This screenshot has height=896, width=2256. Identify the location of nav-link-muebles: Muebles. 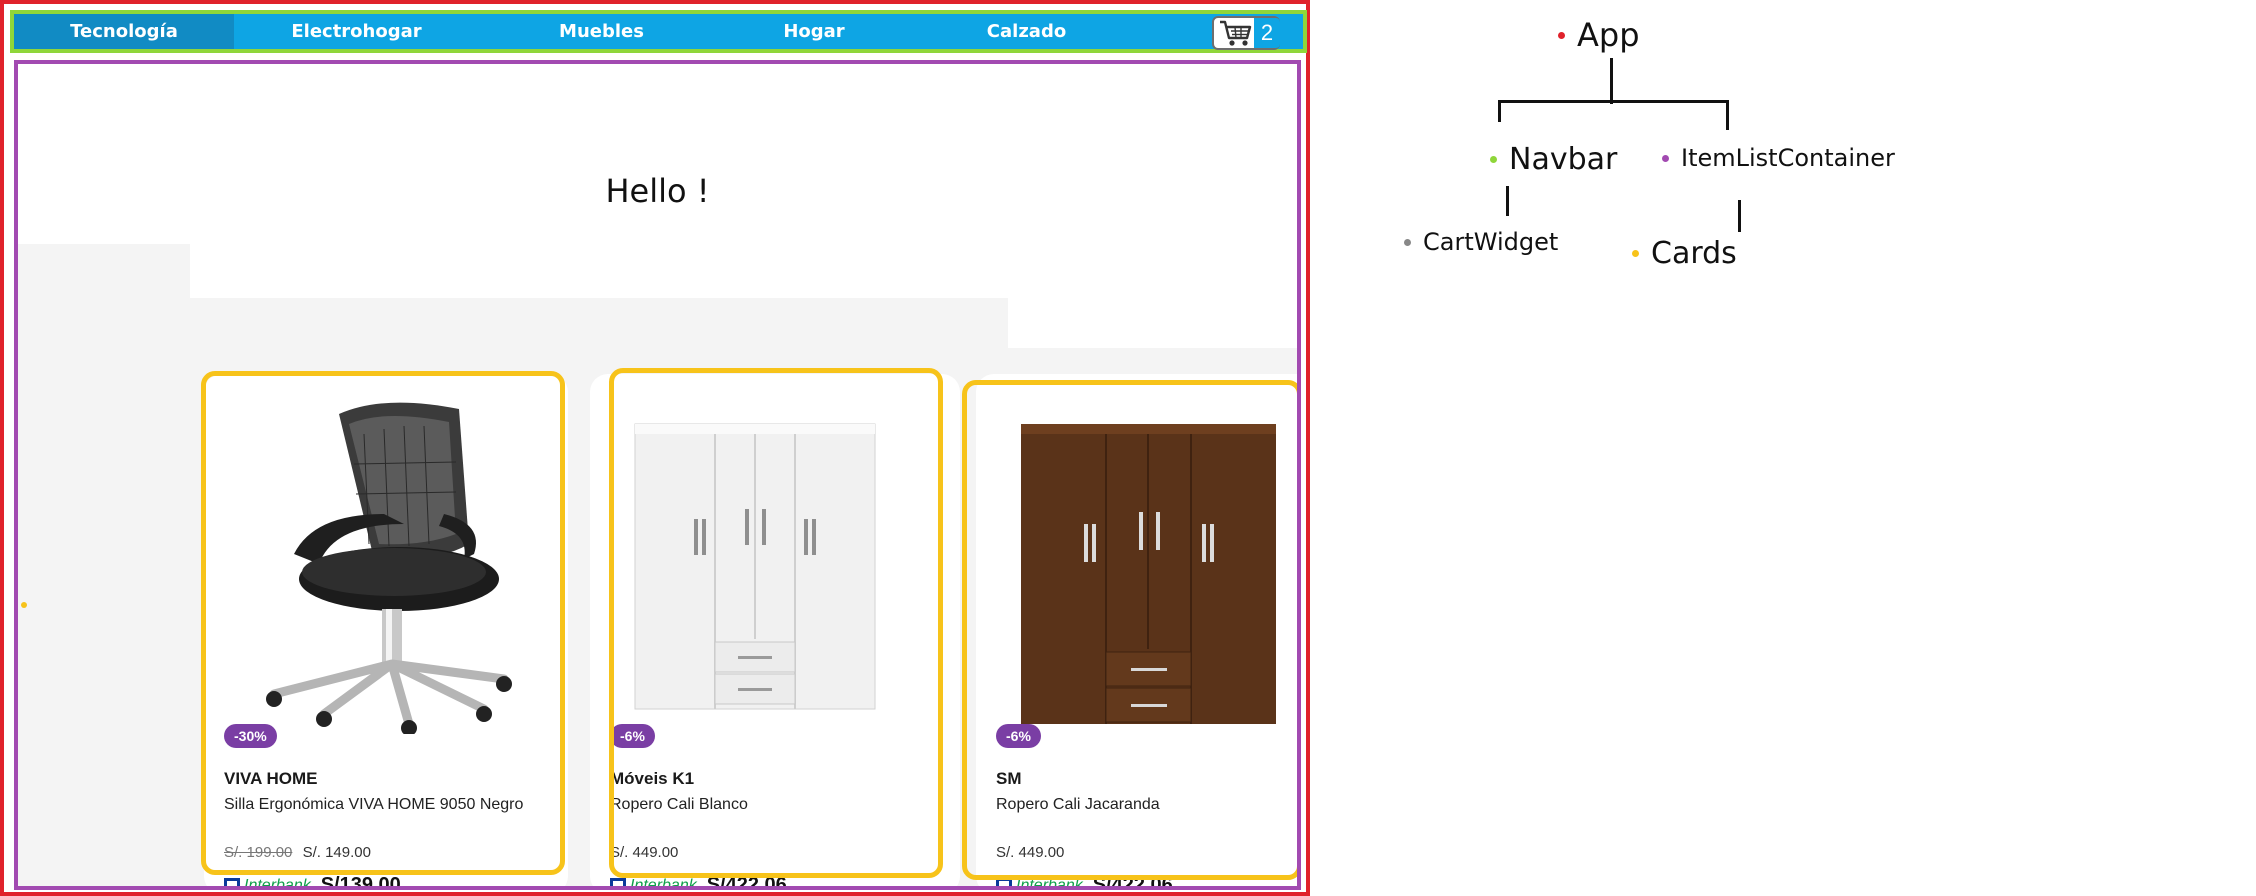
(601, 31).